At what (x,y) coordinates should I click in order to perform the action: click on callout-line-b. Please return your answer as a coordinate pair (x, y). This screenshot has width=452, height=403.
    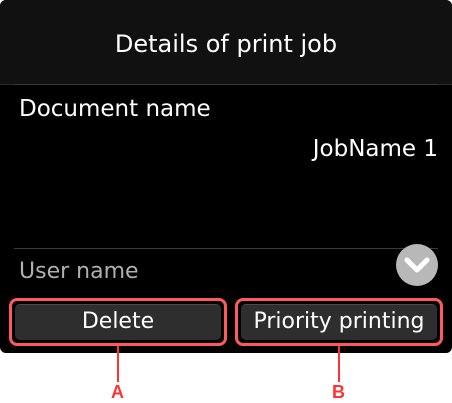
    Looking at the image, I should click on (339, 364).